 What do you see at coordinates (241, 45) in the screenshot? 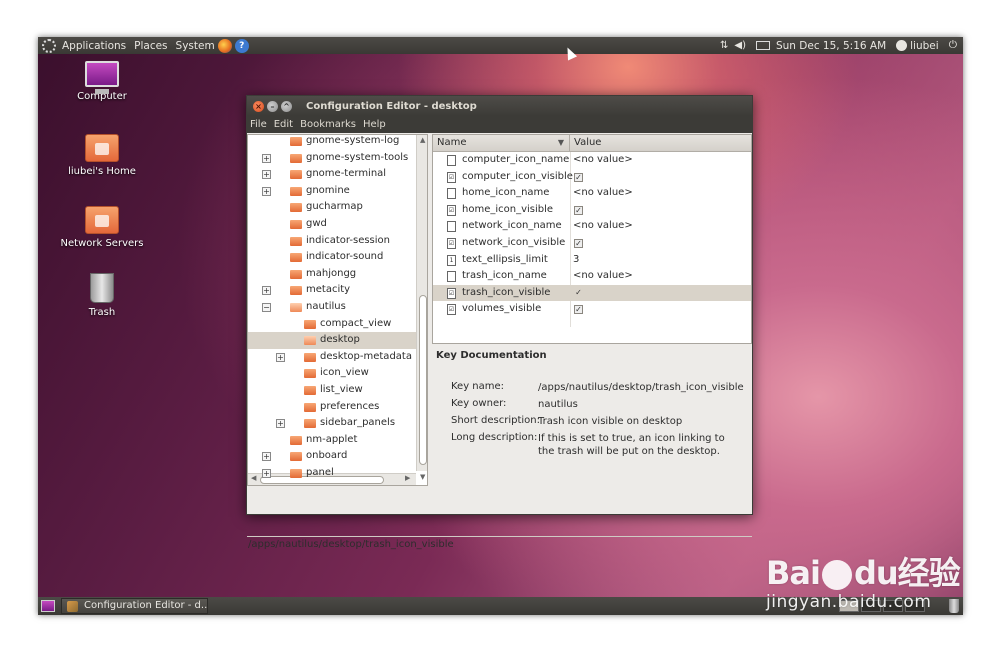
I see `help-icon: ?` at bounding box center [241, 45].